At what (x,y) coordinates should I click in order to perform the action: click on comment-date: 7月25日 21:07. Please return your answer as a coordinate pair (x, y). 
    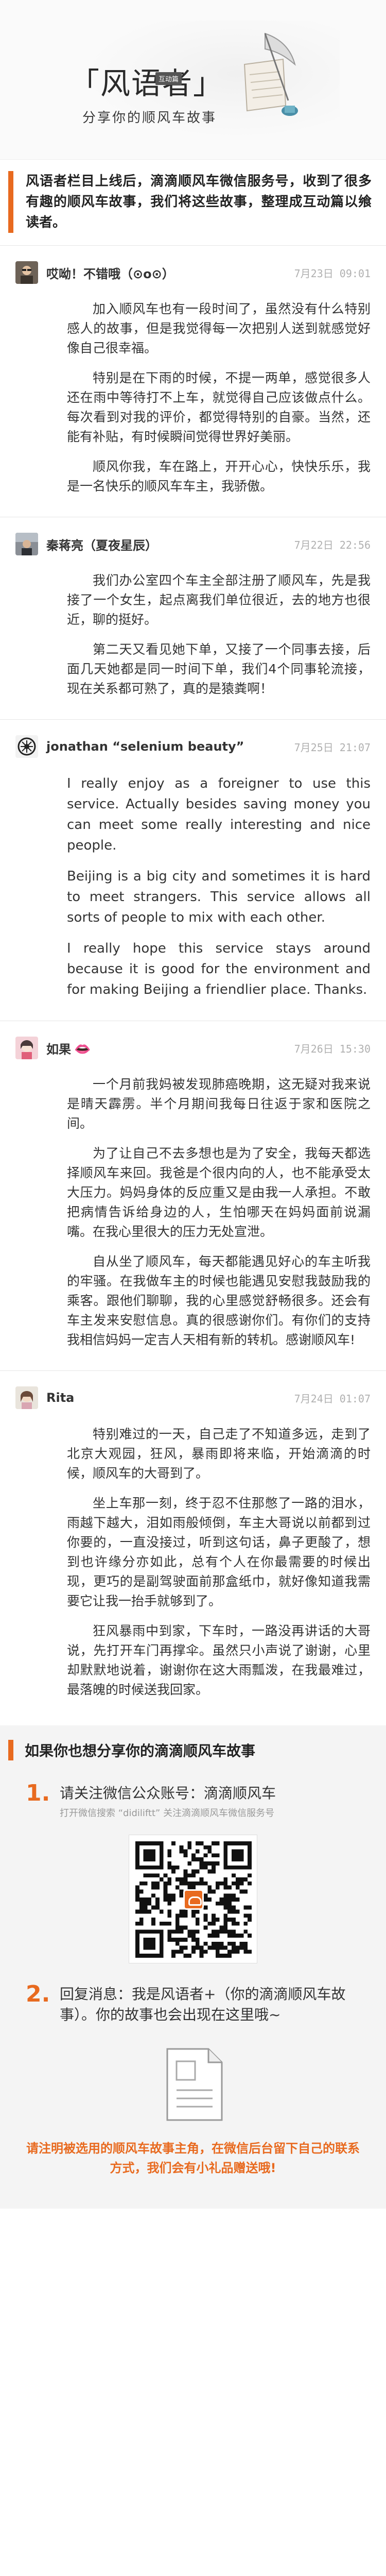
    Looking at the image, I should click on (332, 747).